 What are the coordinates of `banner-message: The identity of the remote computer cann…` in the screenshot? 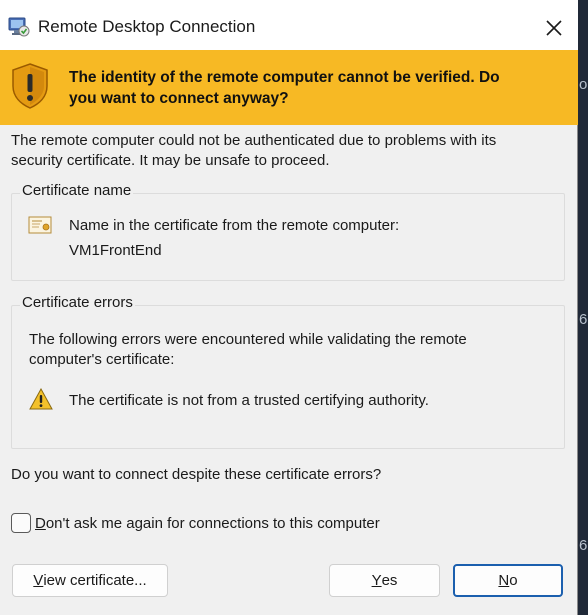 It's located at (284, 88).